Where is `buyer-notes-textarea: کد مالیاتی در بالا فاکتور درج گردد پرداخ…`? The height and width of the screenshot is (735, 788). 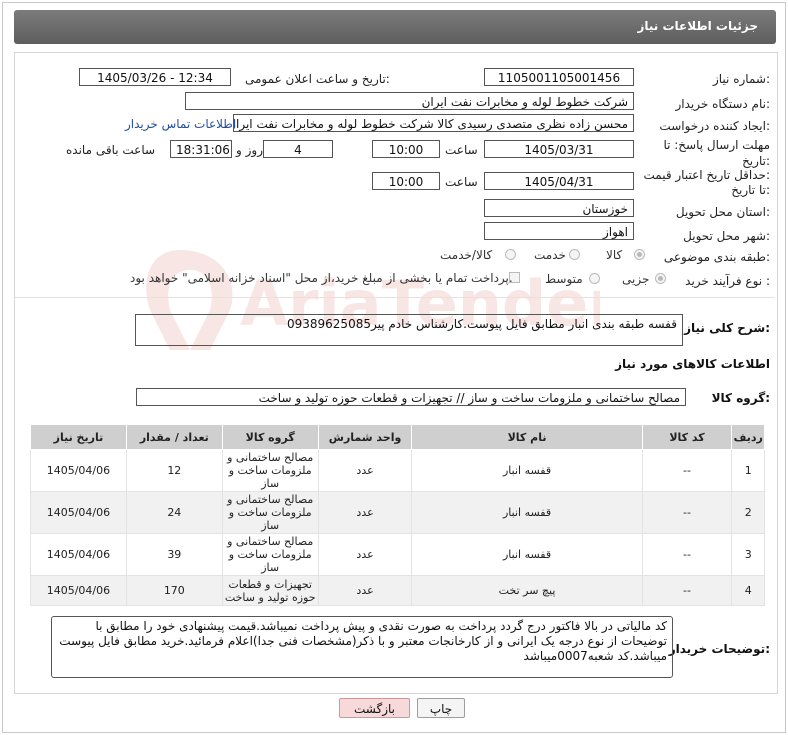
buyer-notes-textarea: کد مالیاتی در بالا فاکتور درج گردد پرداخ… is located at coordinates (362, 647).